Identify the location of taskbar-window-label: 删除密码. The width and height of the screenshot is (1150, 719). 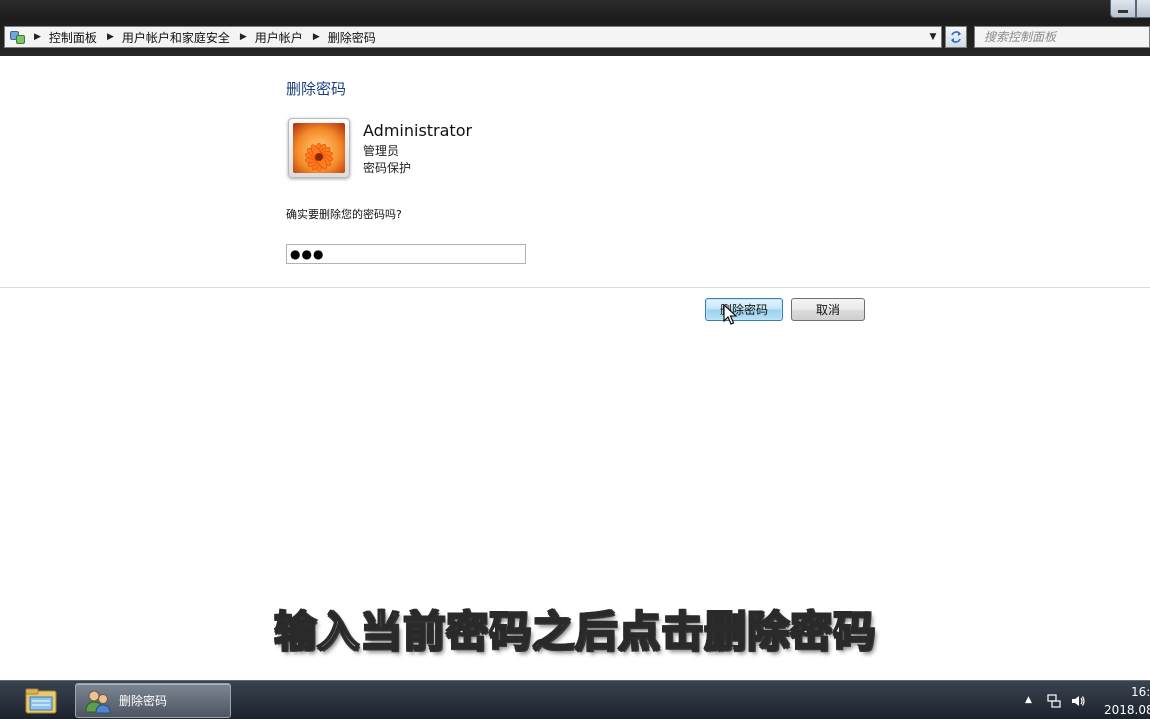
(143, 701).